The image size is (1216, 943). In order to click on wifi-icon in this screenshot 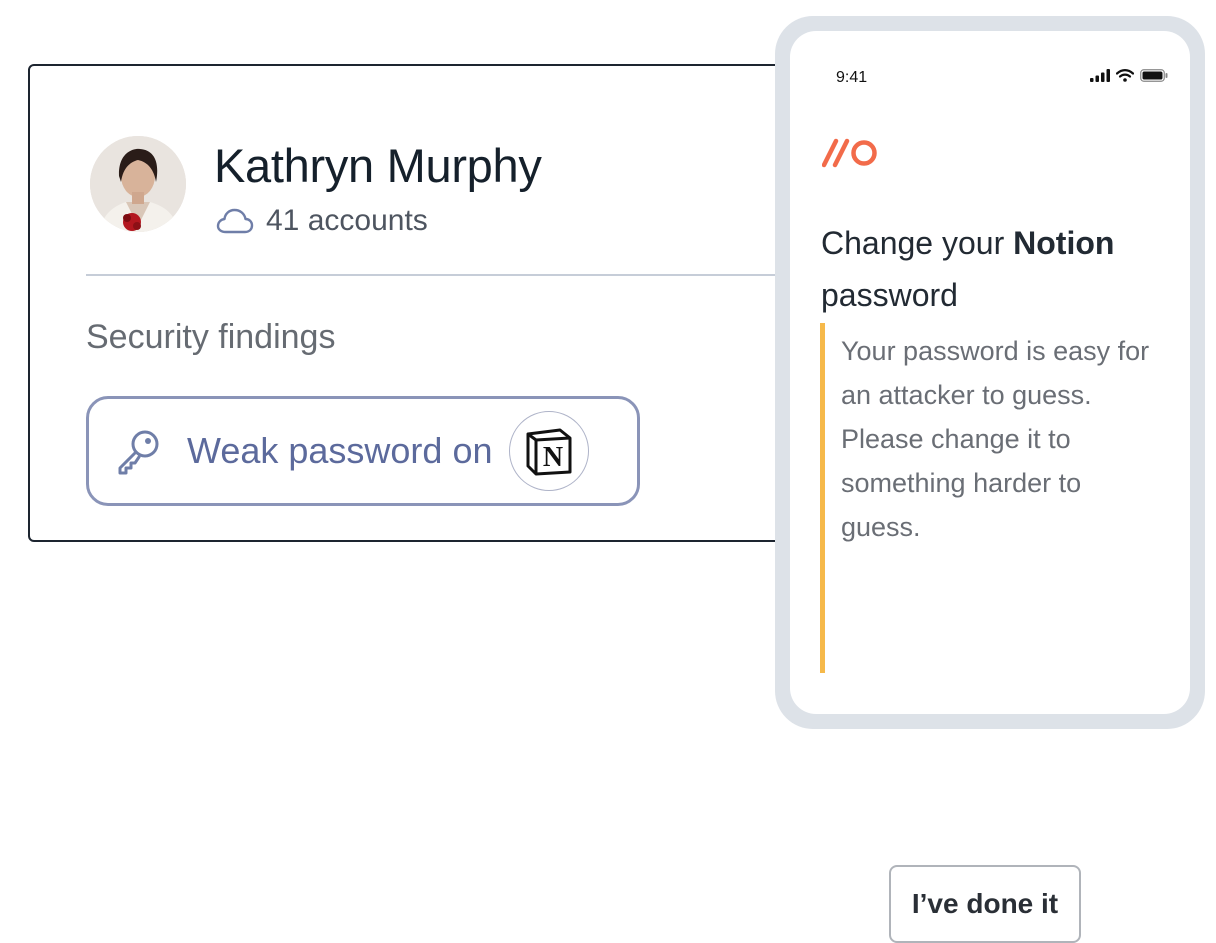, I will do `click(1125, 75)`.